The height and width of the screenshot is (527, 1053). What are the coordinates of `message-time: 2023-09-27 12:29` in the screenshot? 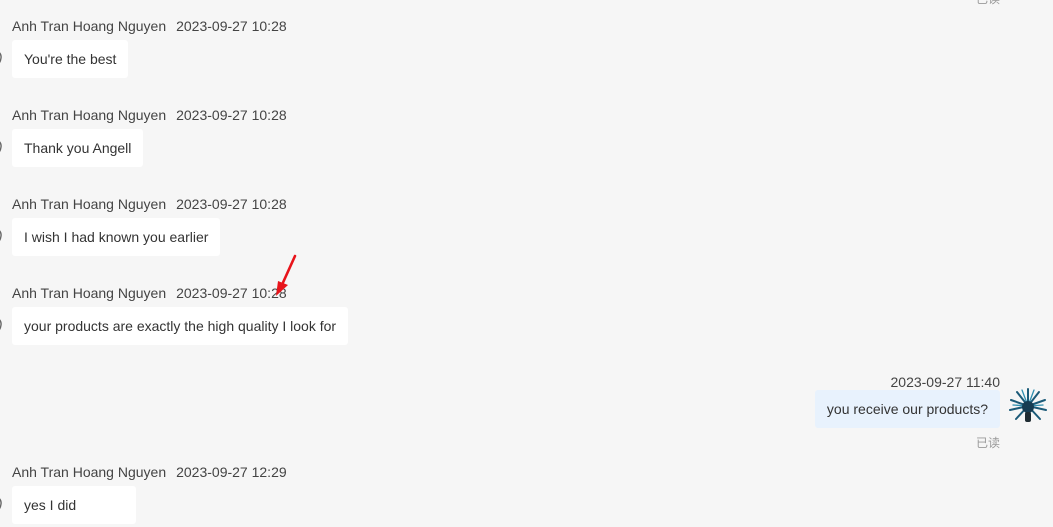 It's located at (231, 472).